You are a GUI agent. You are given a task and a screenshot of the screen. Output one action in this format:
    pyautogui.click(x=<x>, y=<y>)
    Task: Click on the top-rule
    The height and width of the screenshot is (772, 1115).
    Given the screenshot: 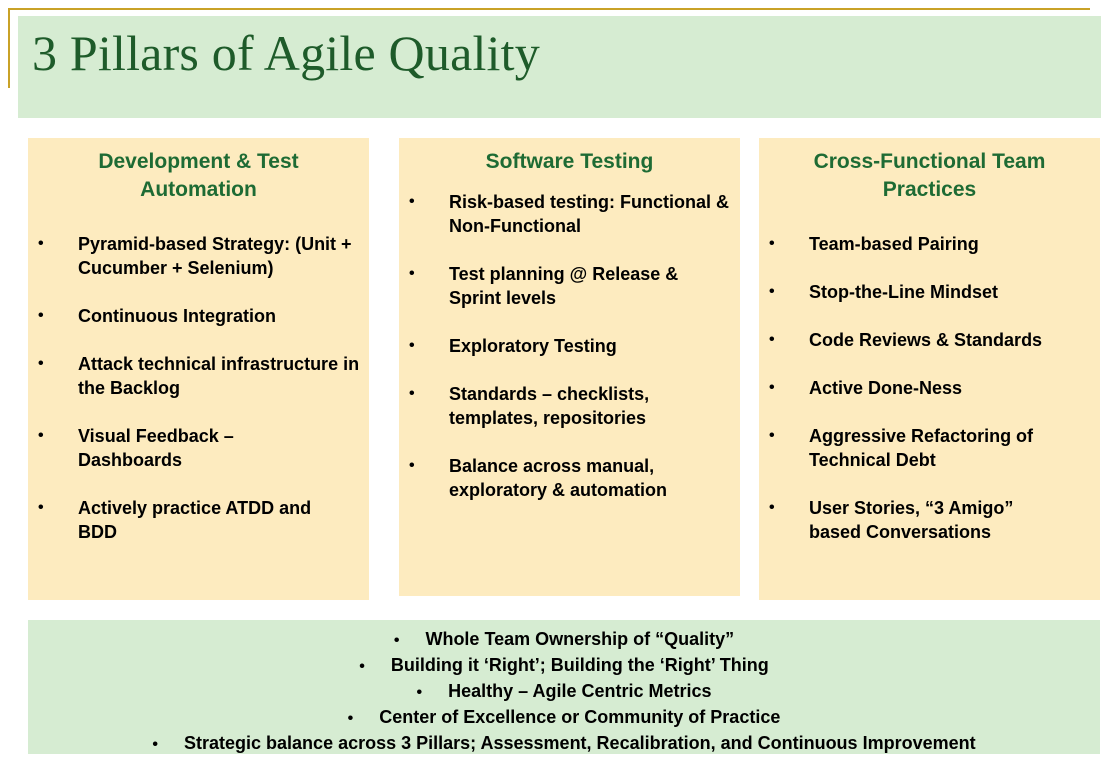 What is the action you would take?
    pyautogui.click(x=549, y=9)
    